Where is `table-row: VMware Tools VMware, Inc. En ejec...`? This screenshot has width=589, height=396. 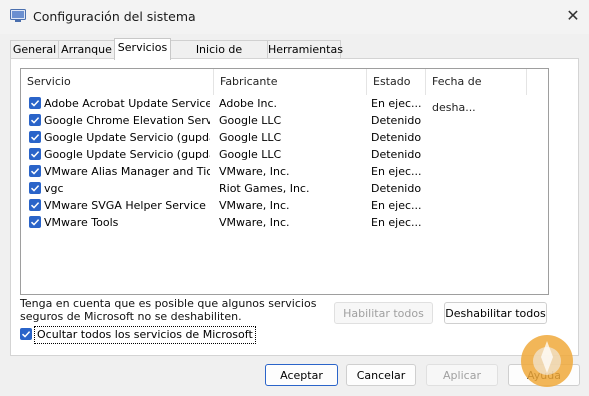 table-row: VMware Tools VMware, Inc. En ejec... is located at coordinates (284, 222).